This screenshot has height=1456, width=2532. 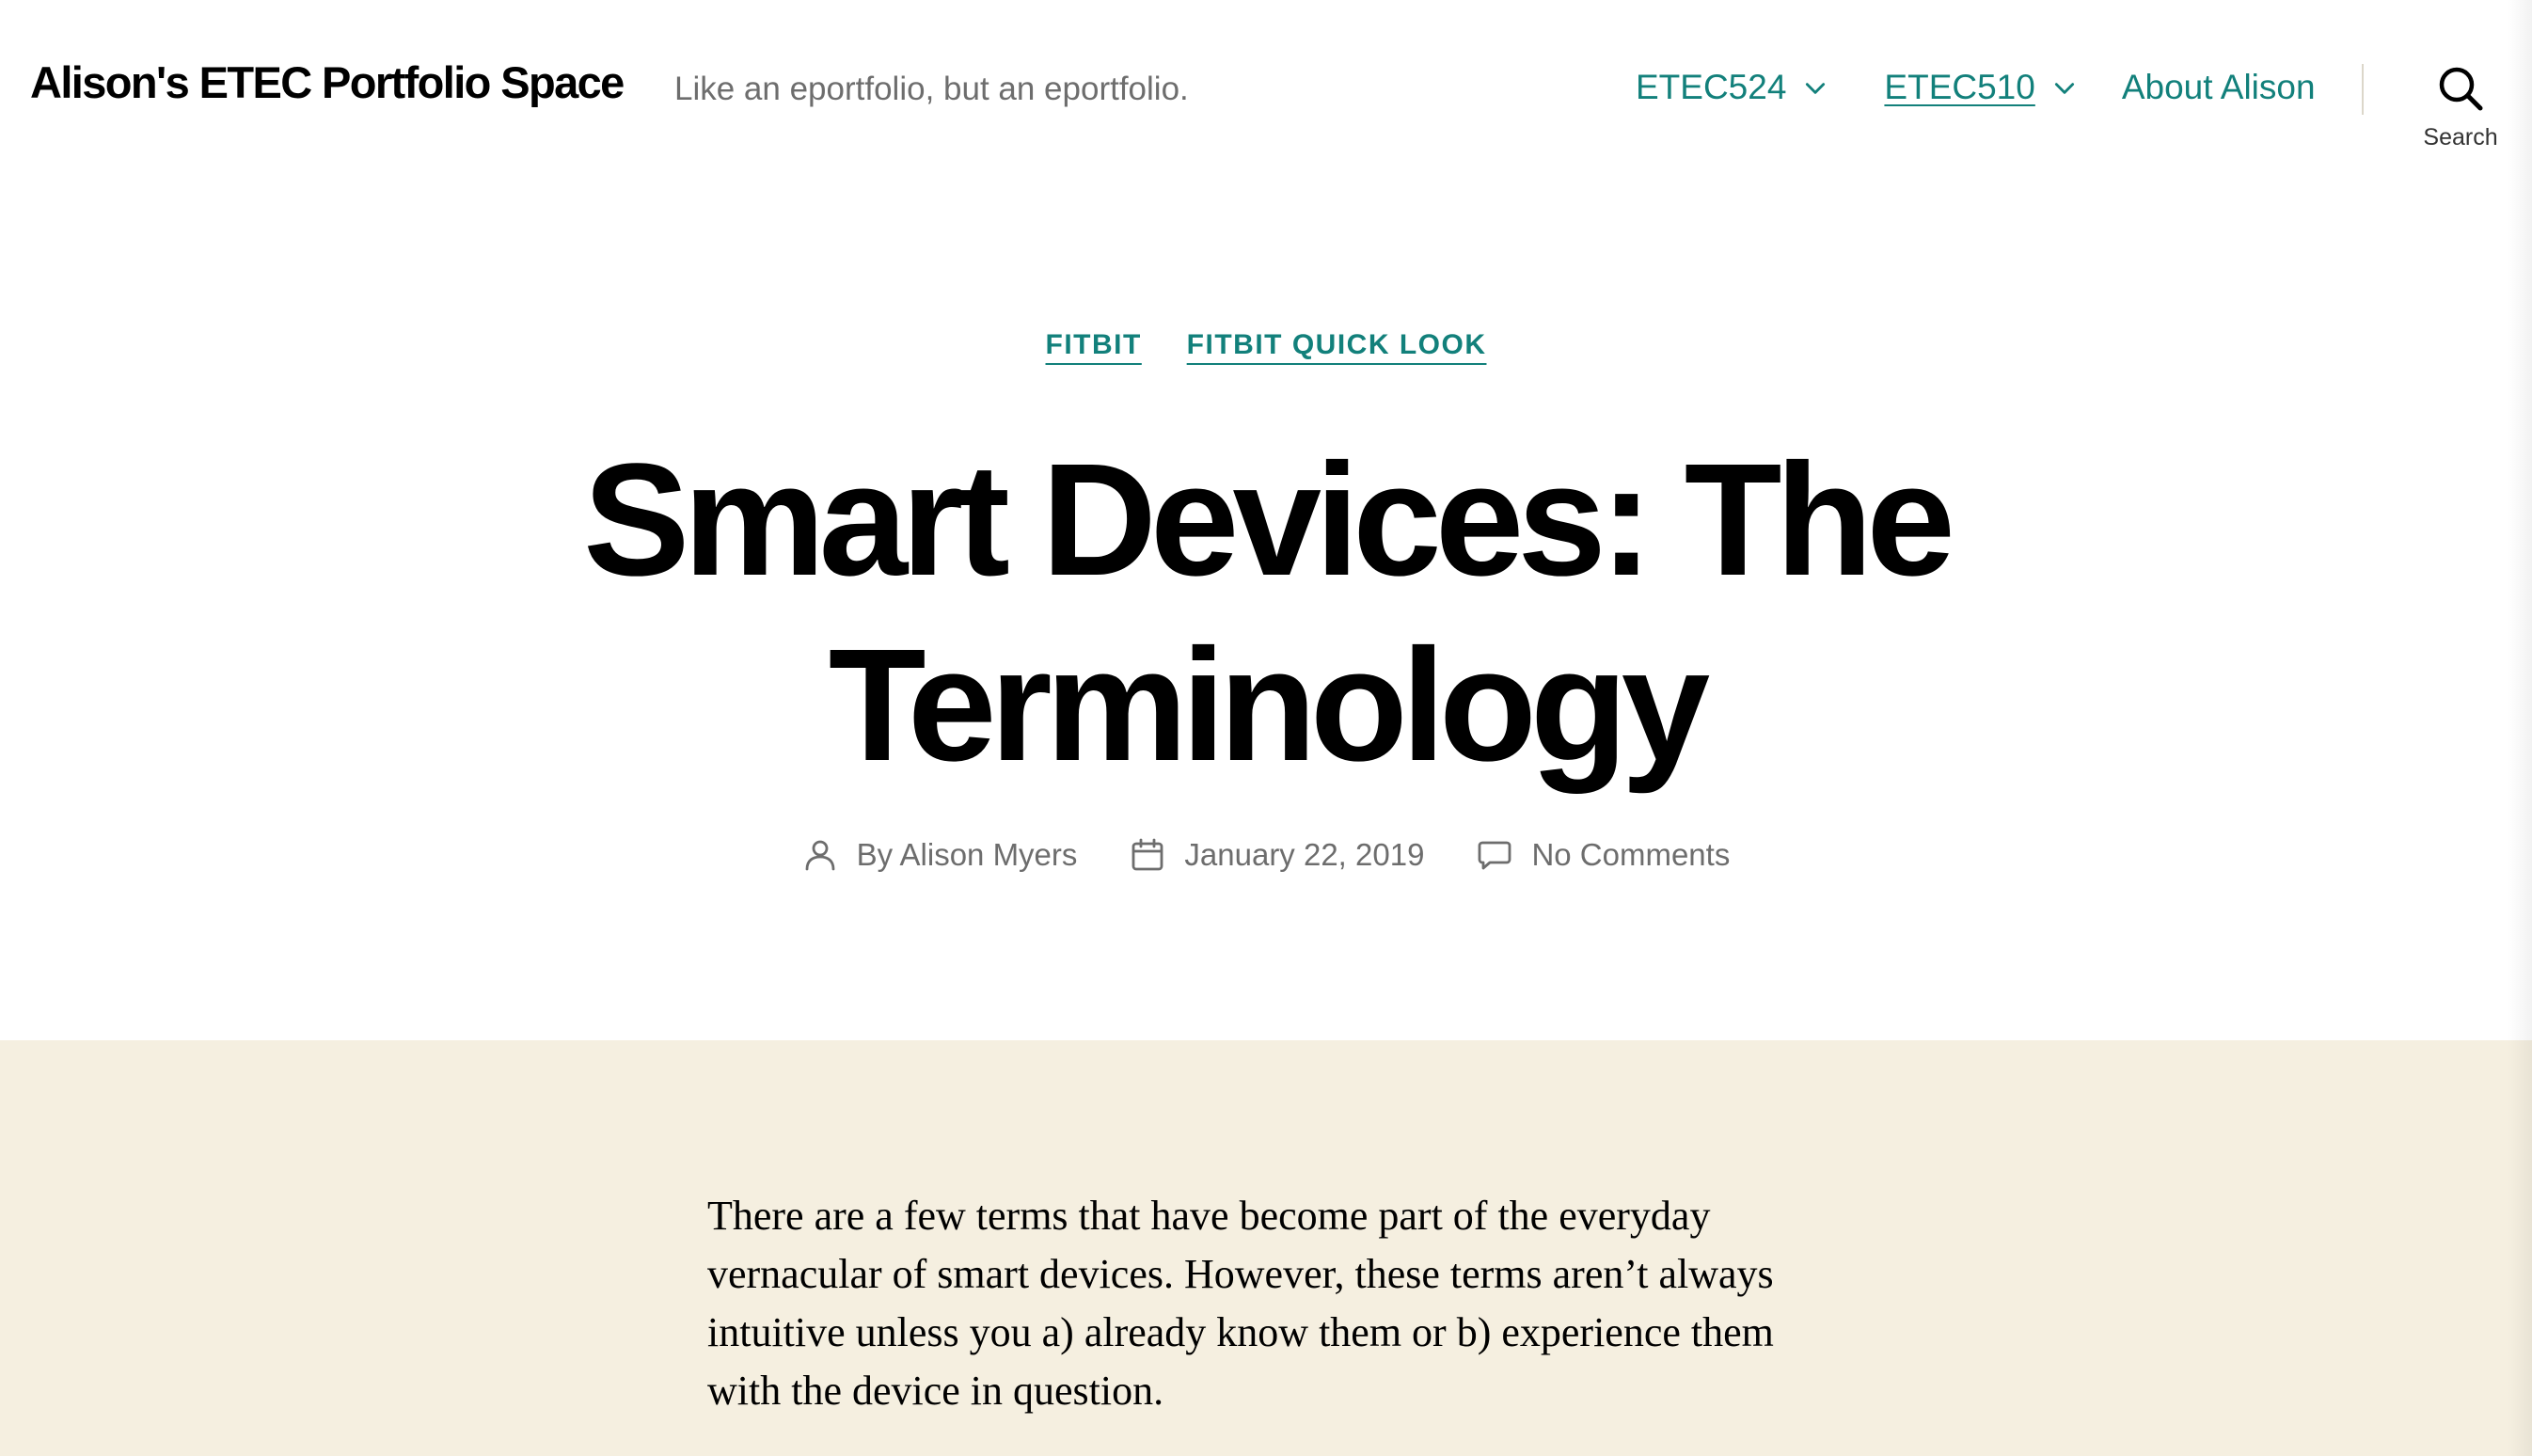 What do you see at coordinates (327, 82) in the screenshot?
I see `site-title: Alison's ETEC Portfolio Space` at bounding box center [327, 82].